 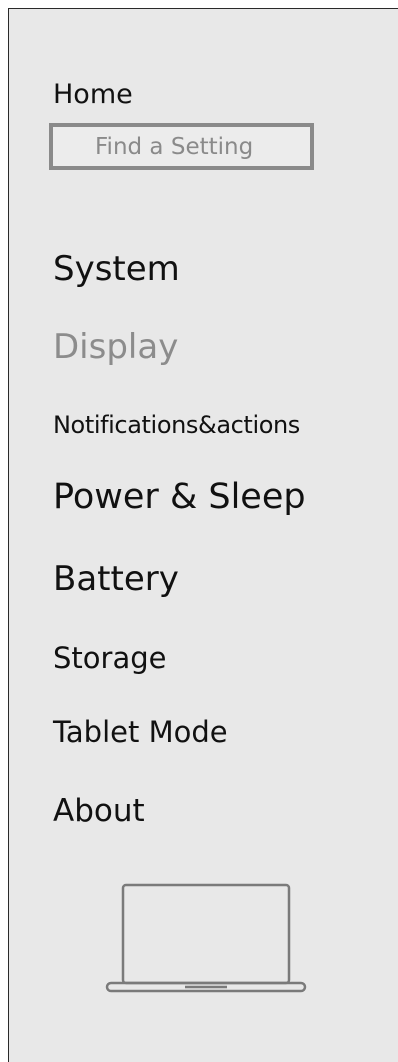 I want to click on sidebar-item-about: About, so click(x=99, y=811).